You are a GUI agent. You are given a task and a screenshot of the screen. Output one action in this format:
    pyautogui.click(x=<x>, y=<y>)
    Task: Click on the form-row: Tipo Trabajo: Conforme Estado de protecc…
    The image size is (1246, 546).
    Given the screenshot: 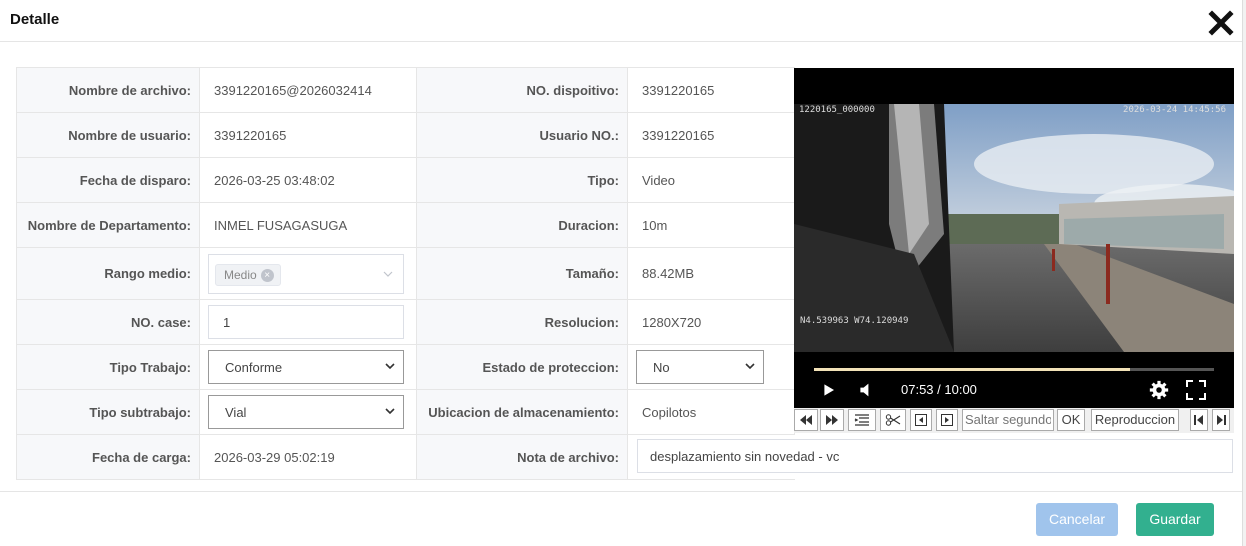 What is the action you would take?
    pyautogui.click(x=405, y=367)
    